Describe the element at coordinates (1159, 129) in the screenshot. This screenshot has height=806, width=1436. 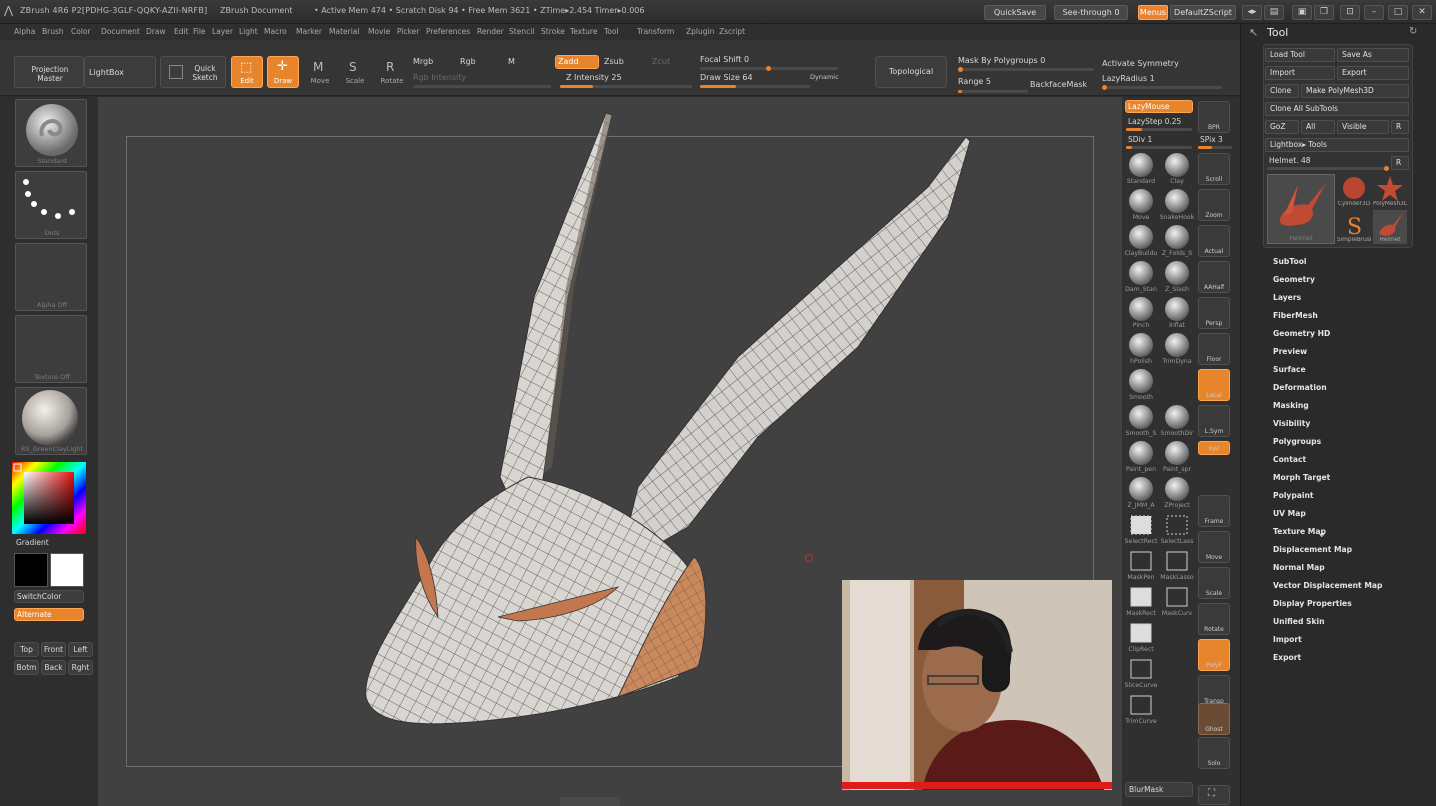
I see `lazystep-track` at that location.